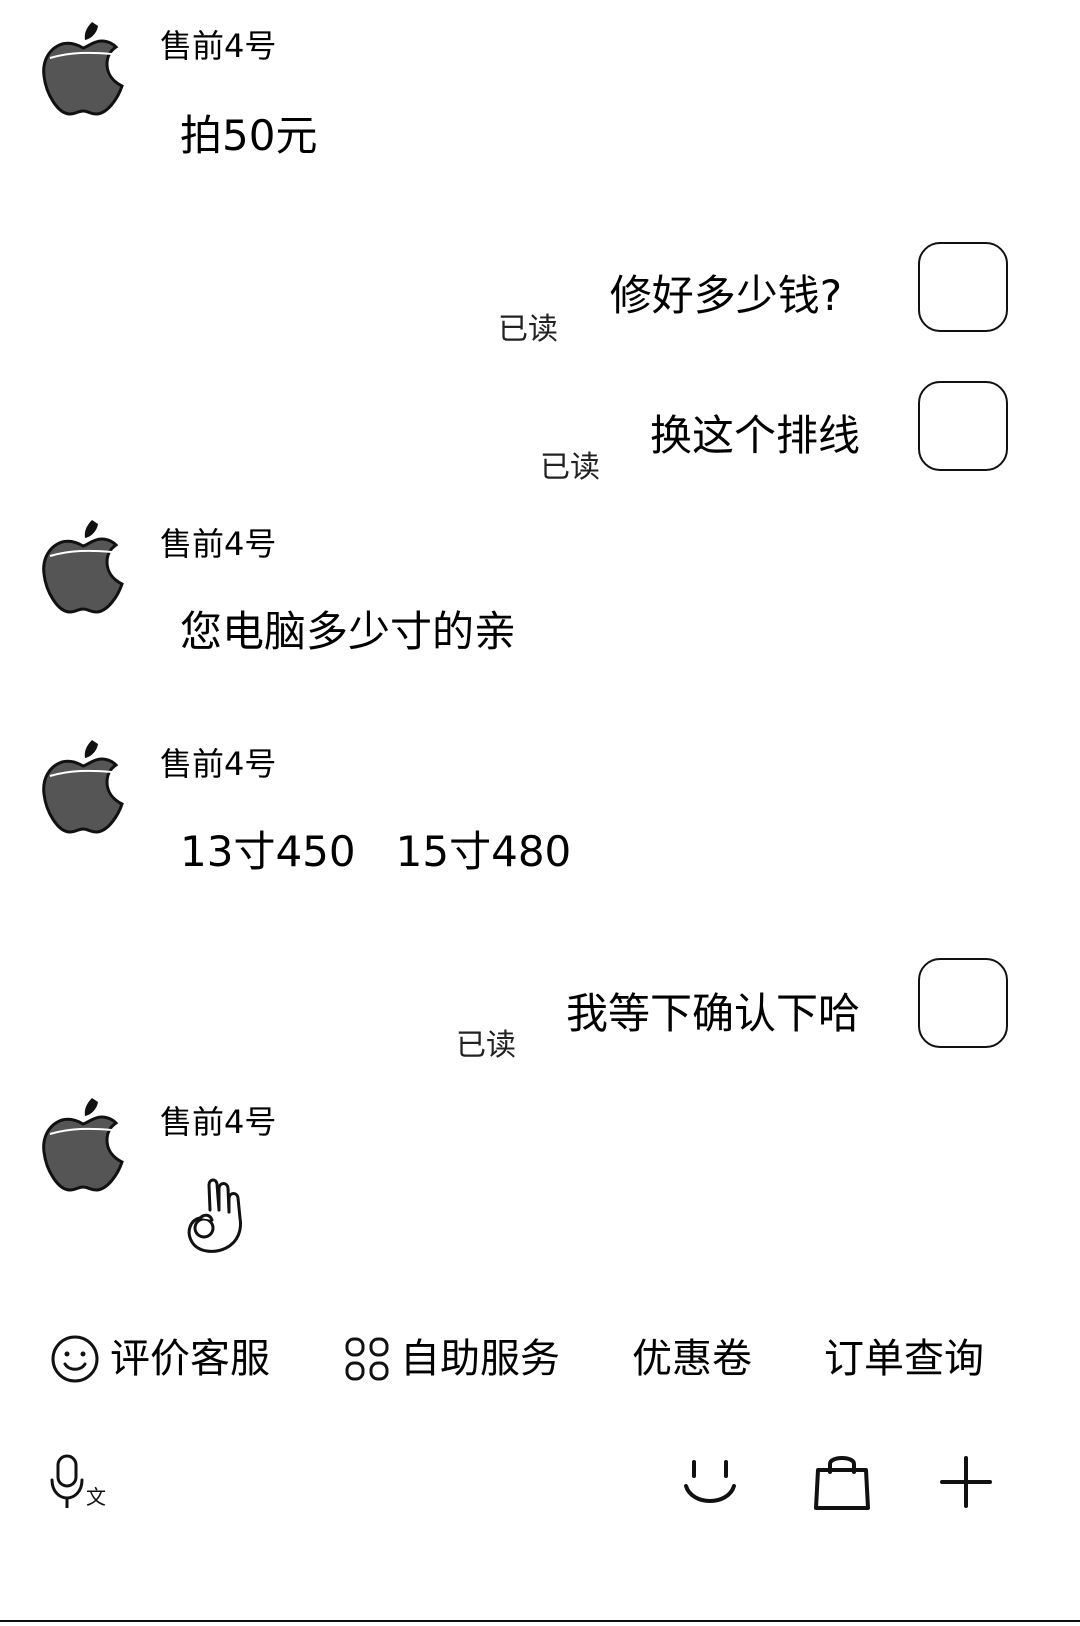  Describe the element at coordinates (712, 1013) in the screenshot. I see `message-text: 我等下确认下哈` at that location.